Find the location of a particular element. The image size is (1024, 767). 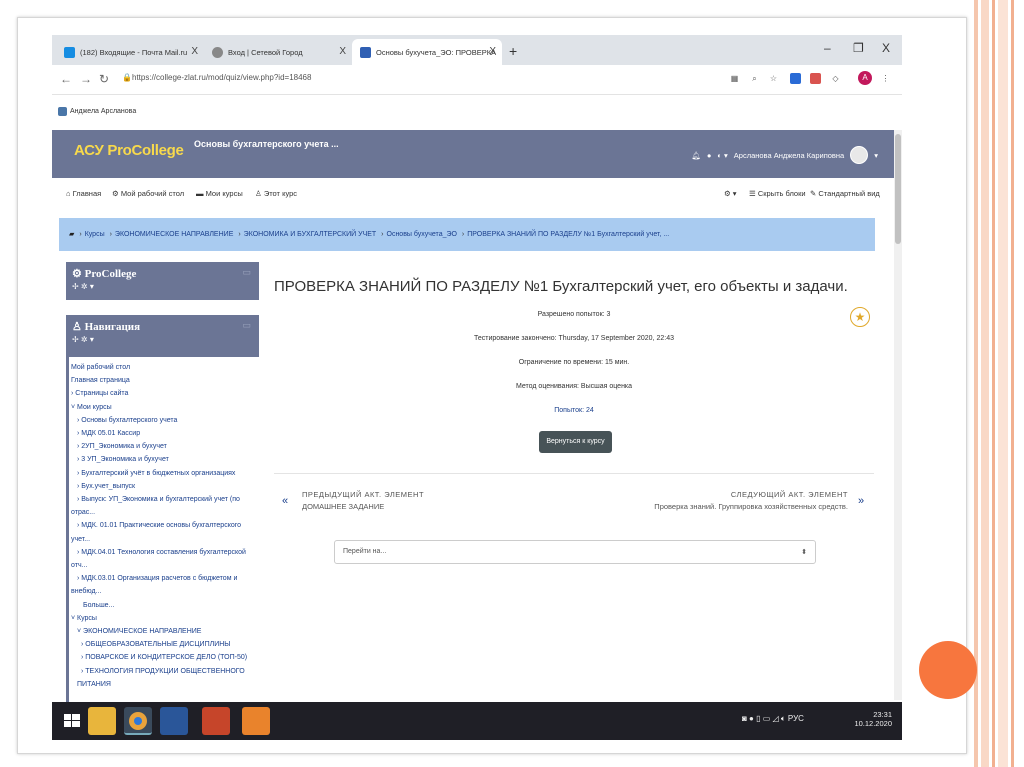

nav-dashboard: ⚙ Мой рабочий стол is located at coordinates (148, 193).